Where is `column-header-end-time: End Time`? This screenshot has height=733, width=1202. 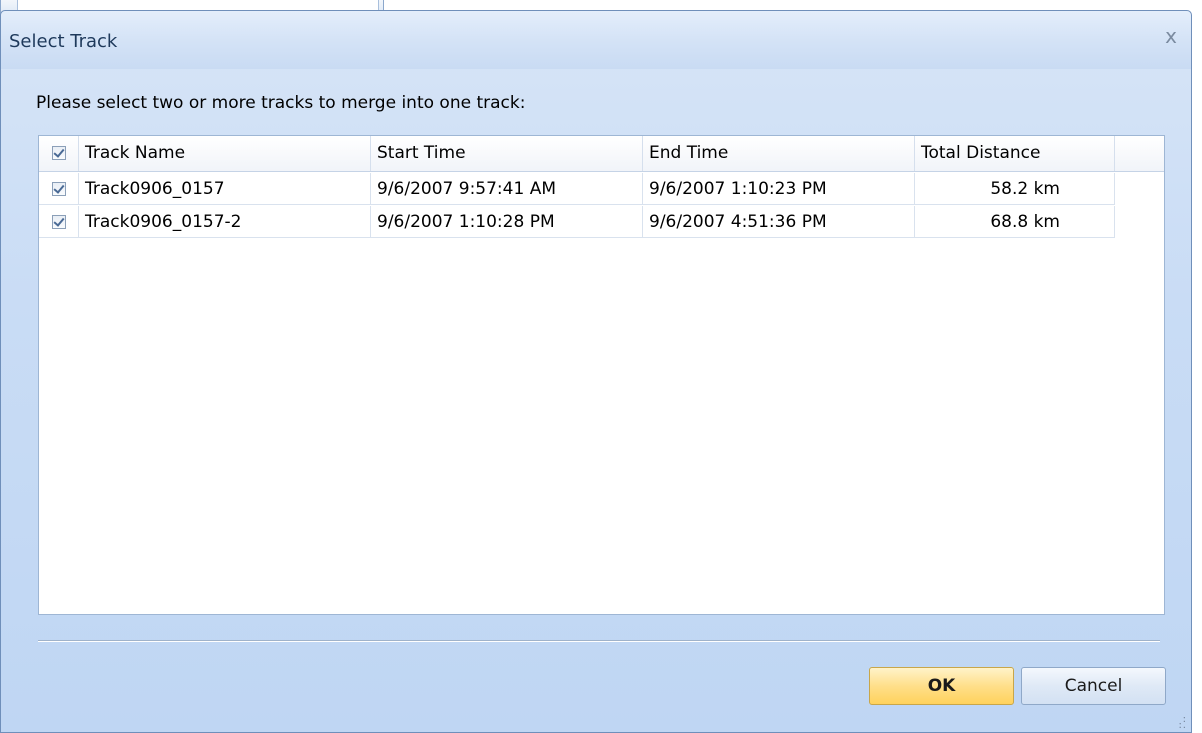 column-header-end-time: End Time is located at coordinates (779, 153).